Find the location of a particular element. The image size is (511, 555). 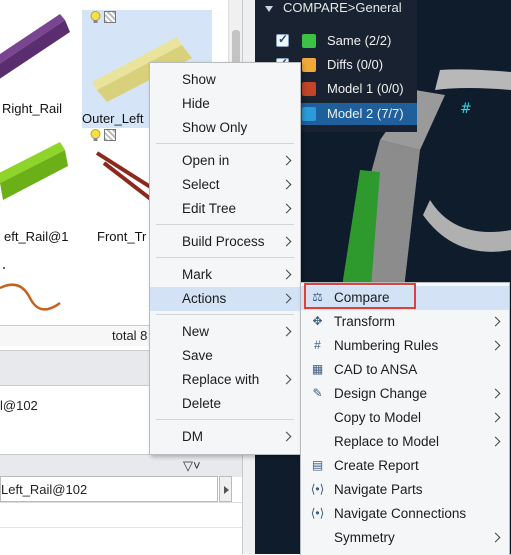

menu-item-edit-tree: Edit Tree is located at coordinates (225, 209).